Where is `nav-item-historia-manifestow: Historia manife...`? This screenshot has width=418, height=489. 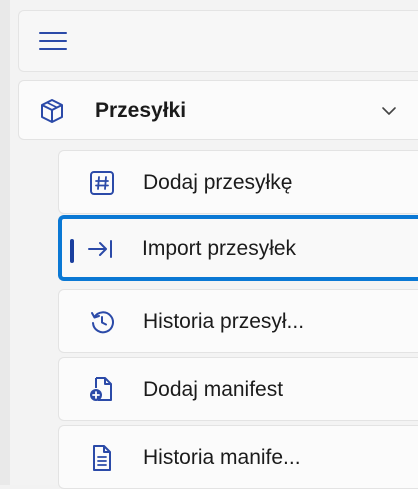
nav-item-historia-manifestow: Historia manife... is located at coordinates (238, 457).